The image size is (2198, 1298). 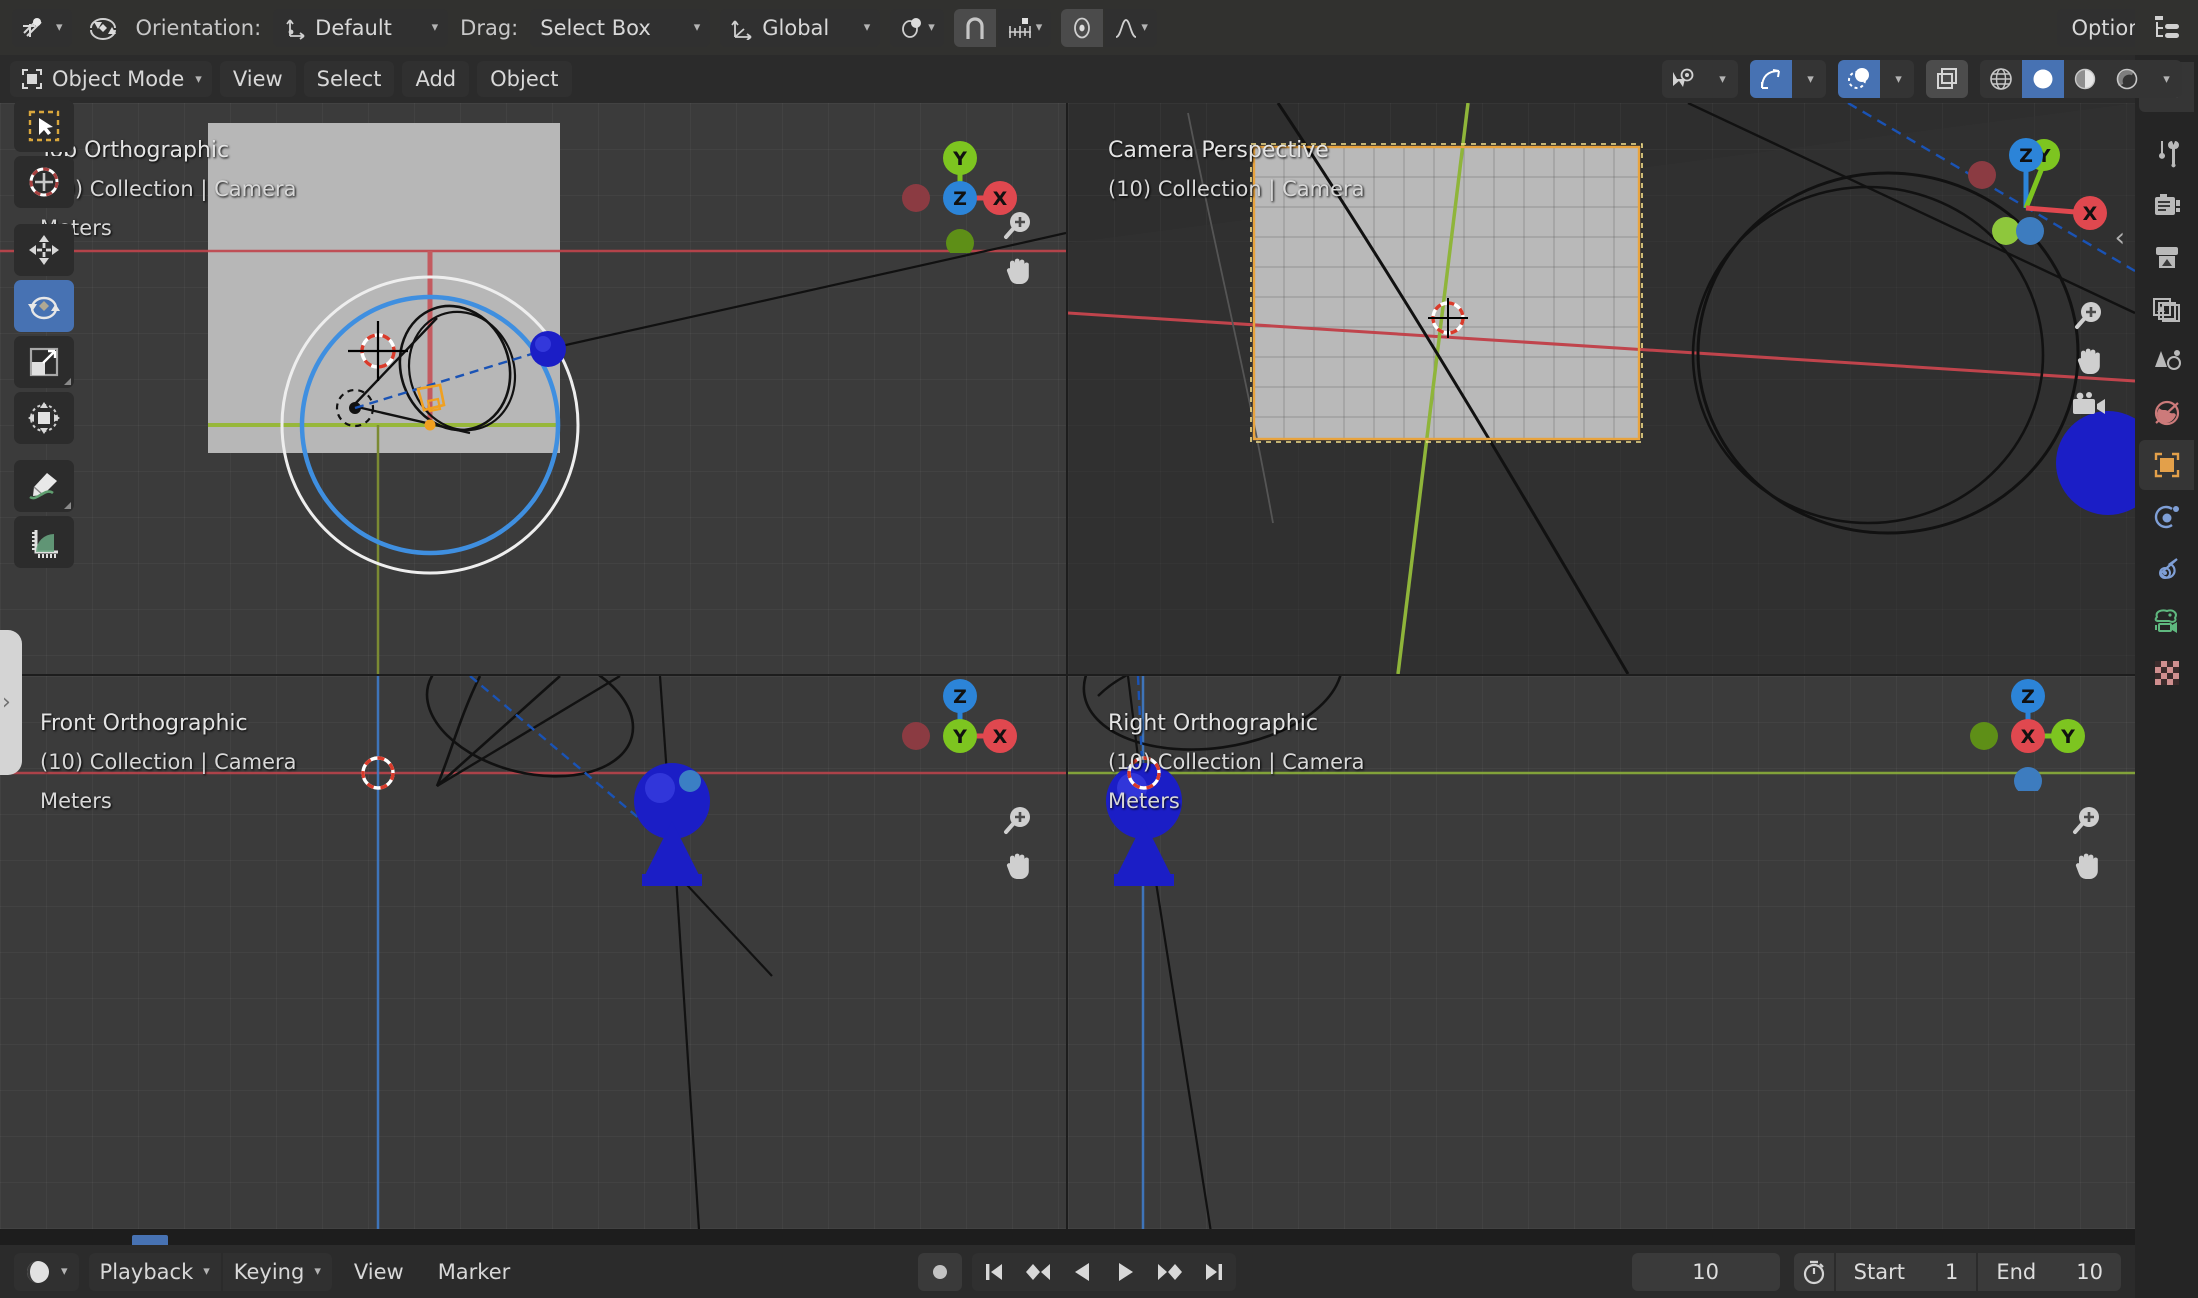 What do you see at coordinates (1169, 1271) in the screenshot?
I see `next-keyframe-button` at bounding box center [1169, 1271].